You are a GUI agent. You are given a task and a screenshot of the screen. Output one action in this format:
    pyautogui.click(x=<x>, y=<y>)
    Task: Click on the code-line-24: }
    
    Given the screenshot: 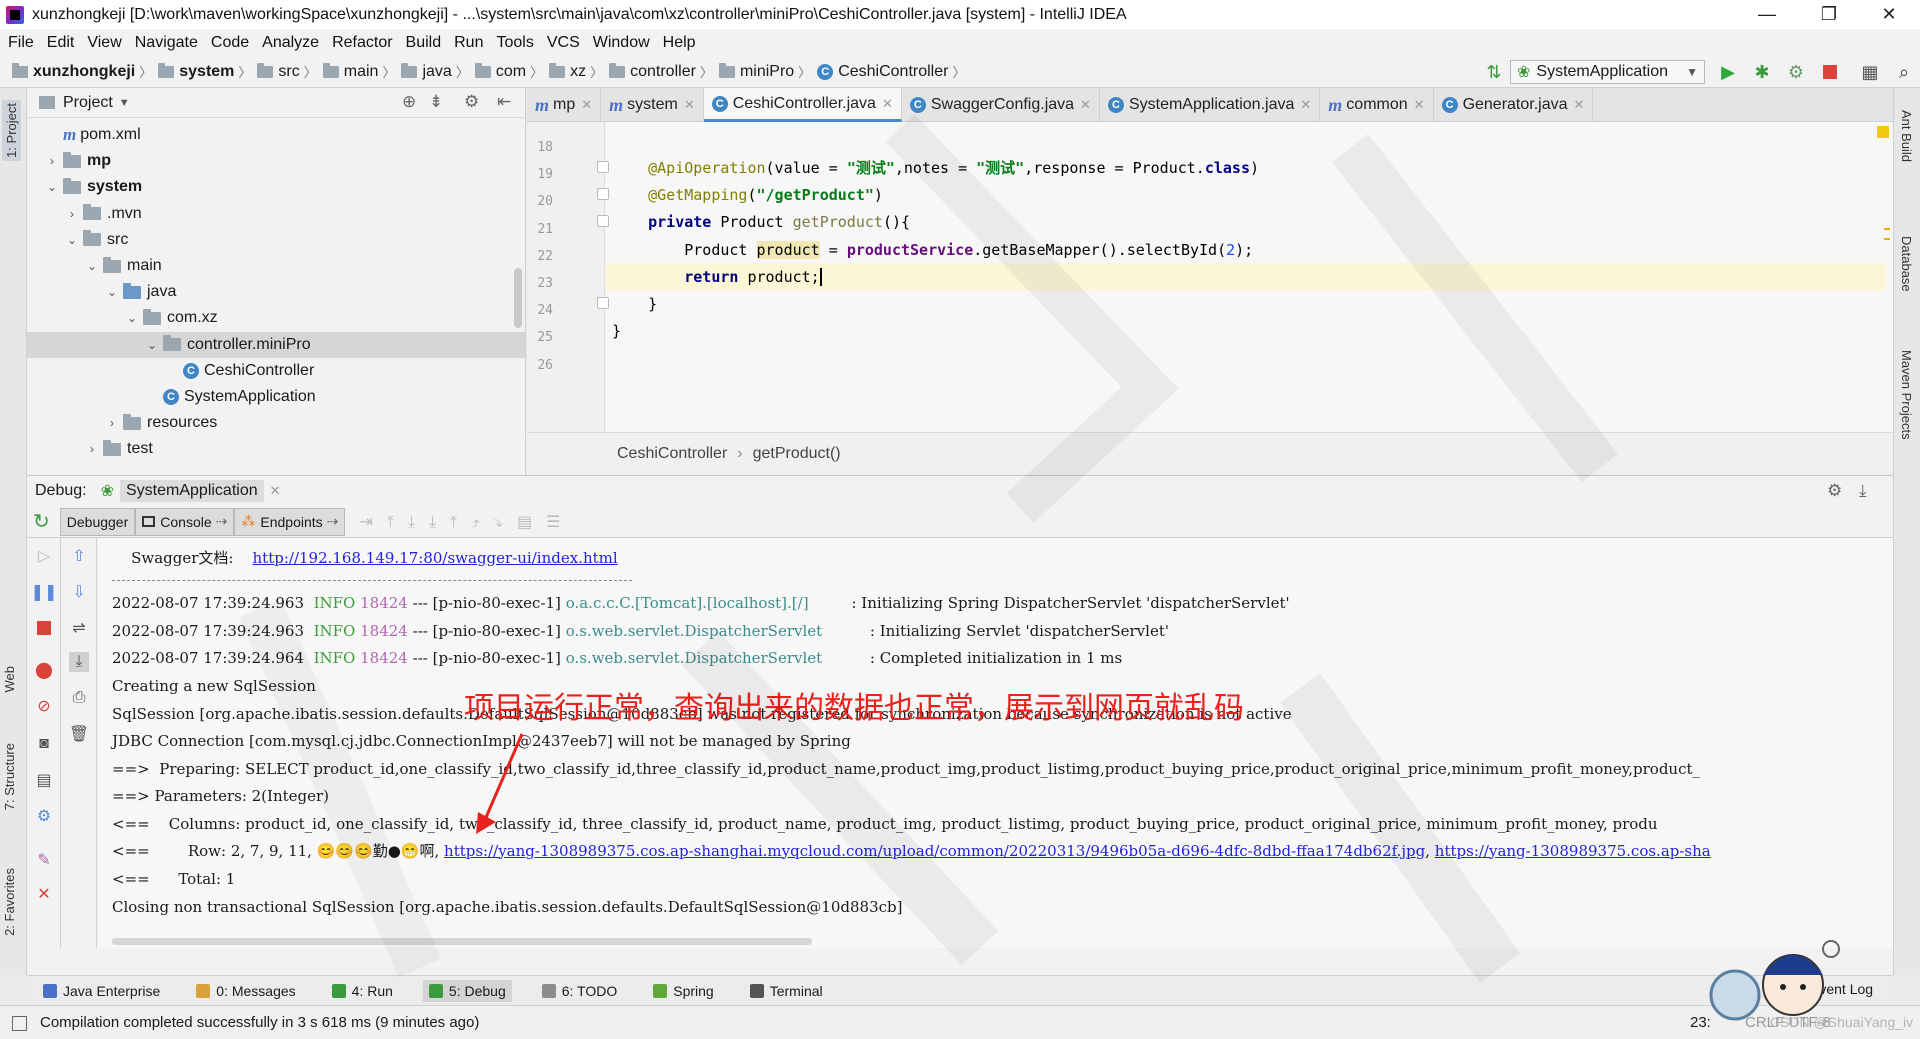 What is the action you would take?
    pyautogui.click(x=634, y=303)
    